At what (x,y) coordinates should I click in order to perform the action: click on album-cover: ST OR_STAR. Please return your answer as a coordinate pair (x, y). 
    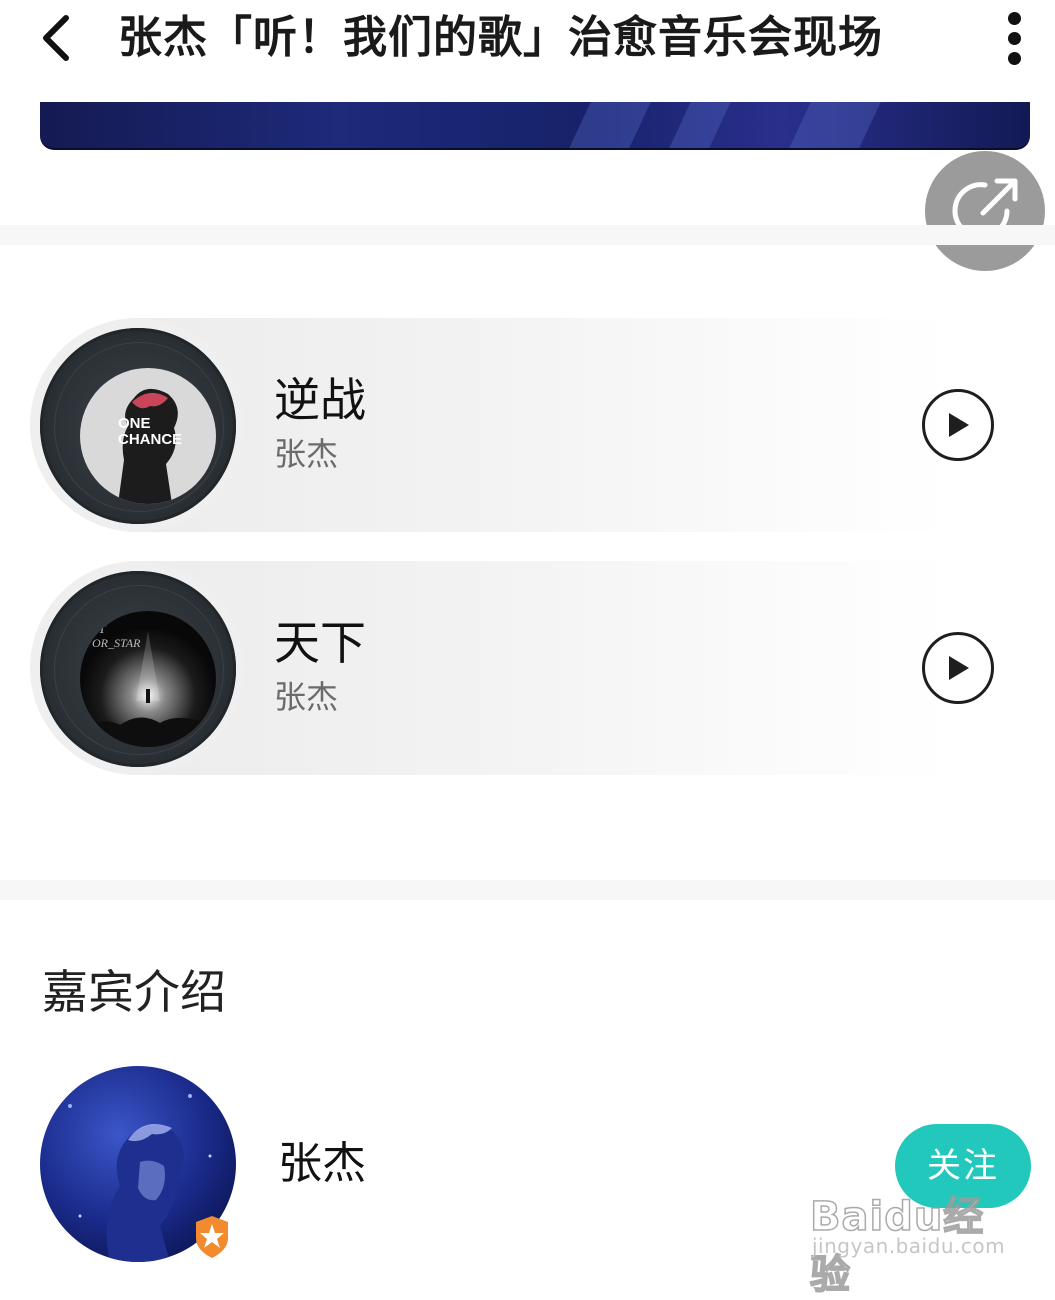
    Looking at the image, I should click on (148, 679).